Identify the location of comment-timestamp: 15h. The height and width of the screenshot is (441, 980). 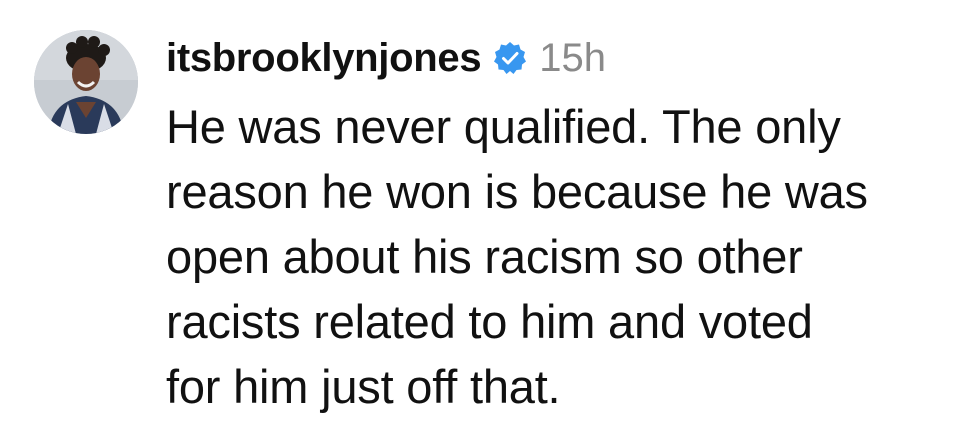
(573, 57).